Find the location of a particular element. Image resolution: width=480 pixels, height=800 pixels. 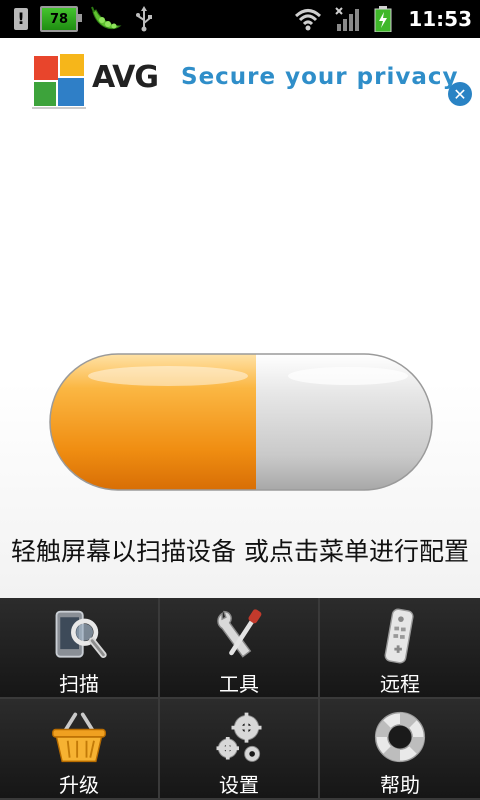

banner-tagline: Secure your privacy is located at coordinates (320, 77).